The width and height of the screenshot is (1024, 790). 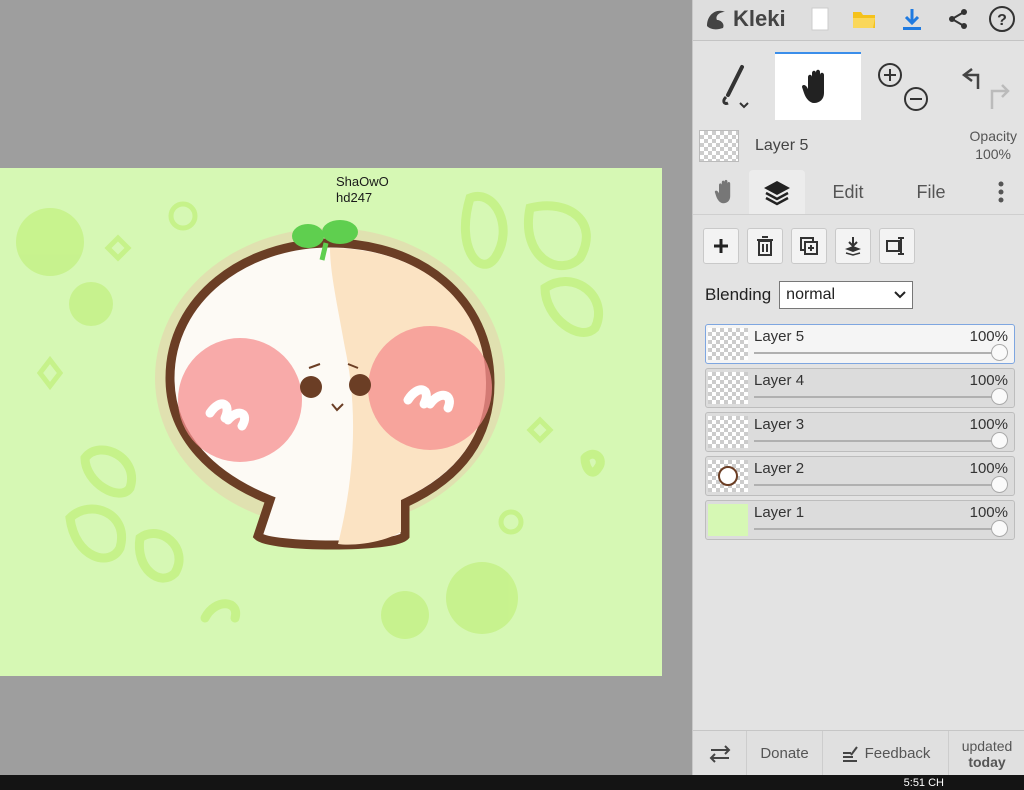 I want to click on trash-icon, so click(x=765, y=246).